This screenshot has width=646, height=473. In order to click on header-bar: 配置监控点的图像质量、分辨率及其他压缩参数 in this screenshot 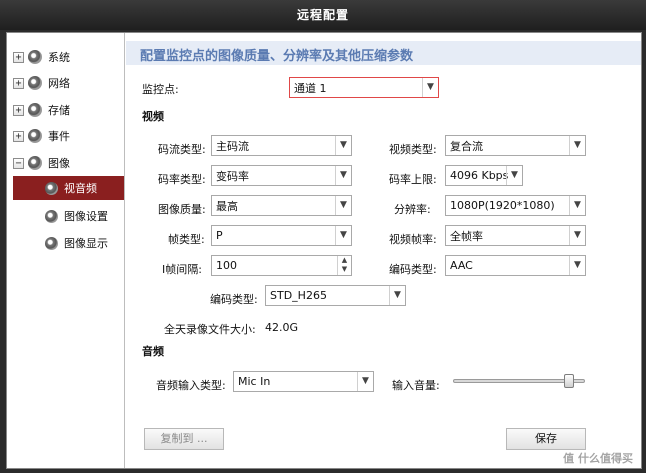, I will do `click(383, 53)`.